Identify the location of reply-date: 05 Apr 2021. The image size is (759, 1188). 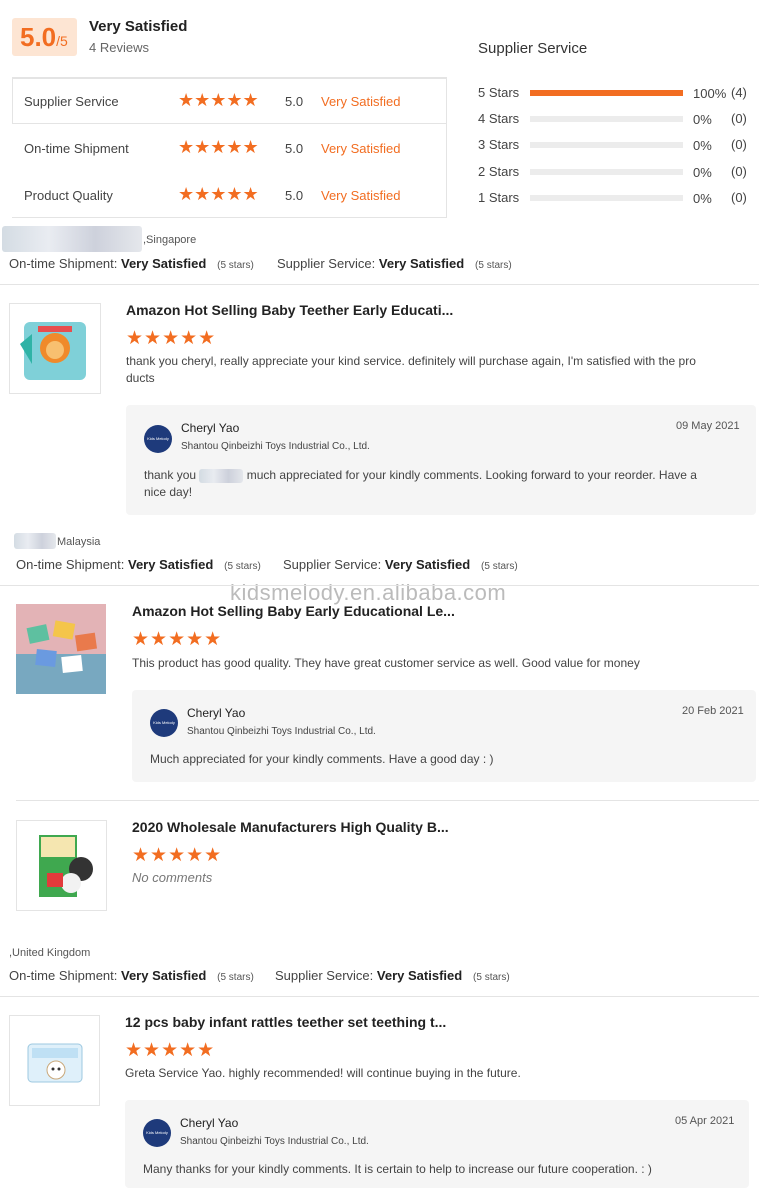
(705, 1121).